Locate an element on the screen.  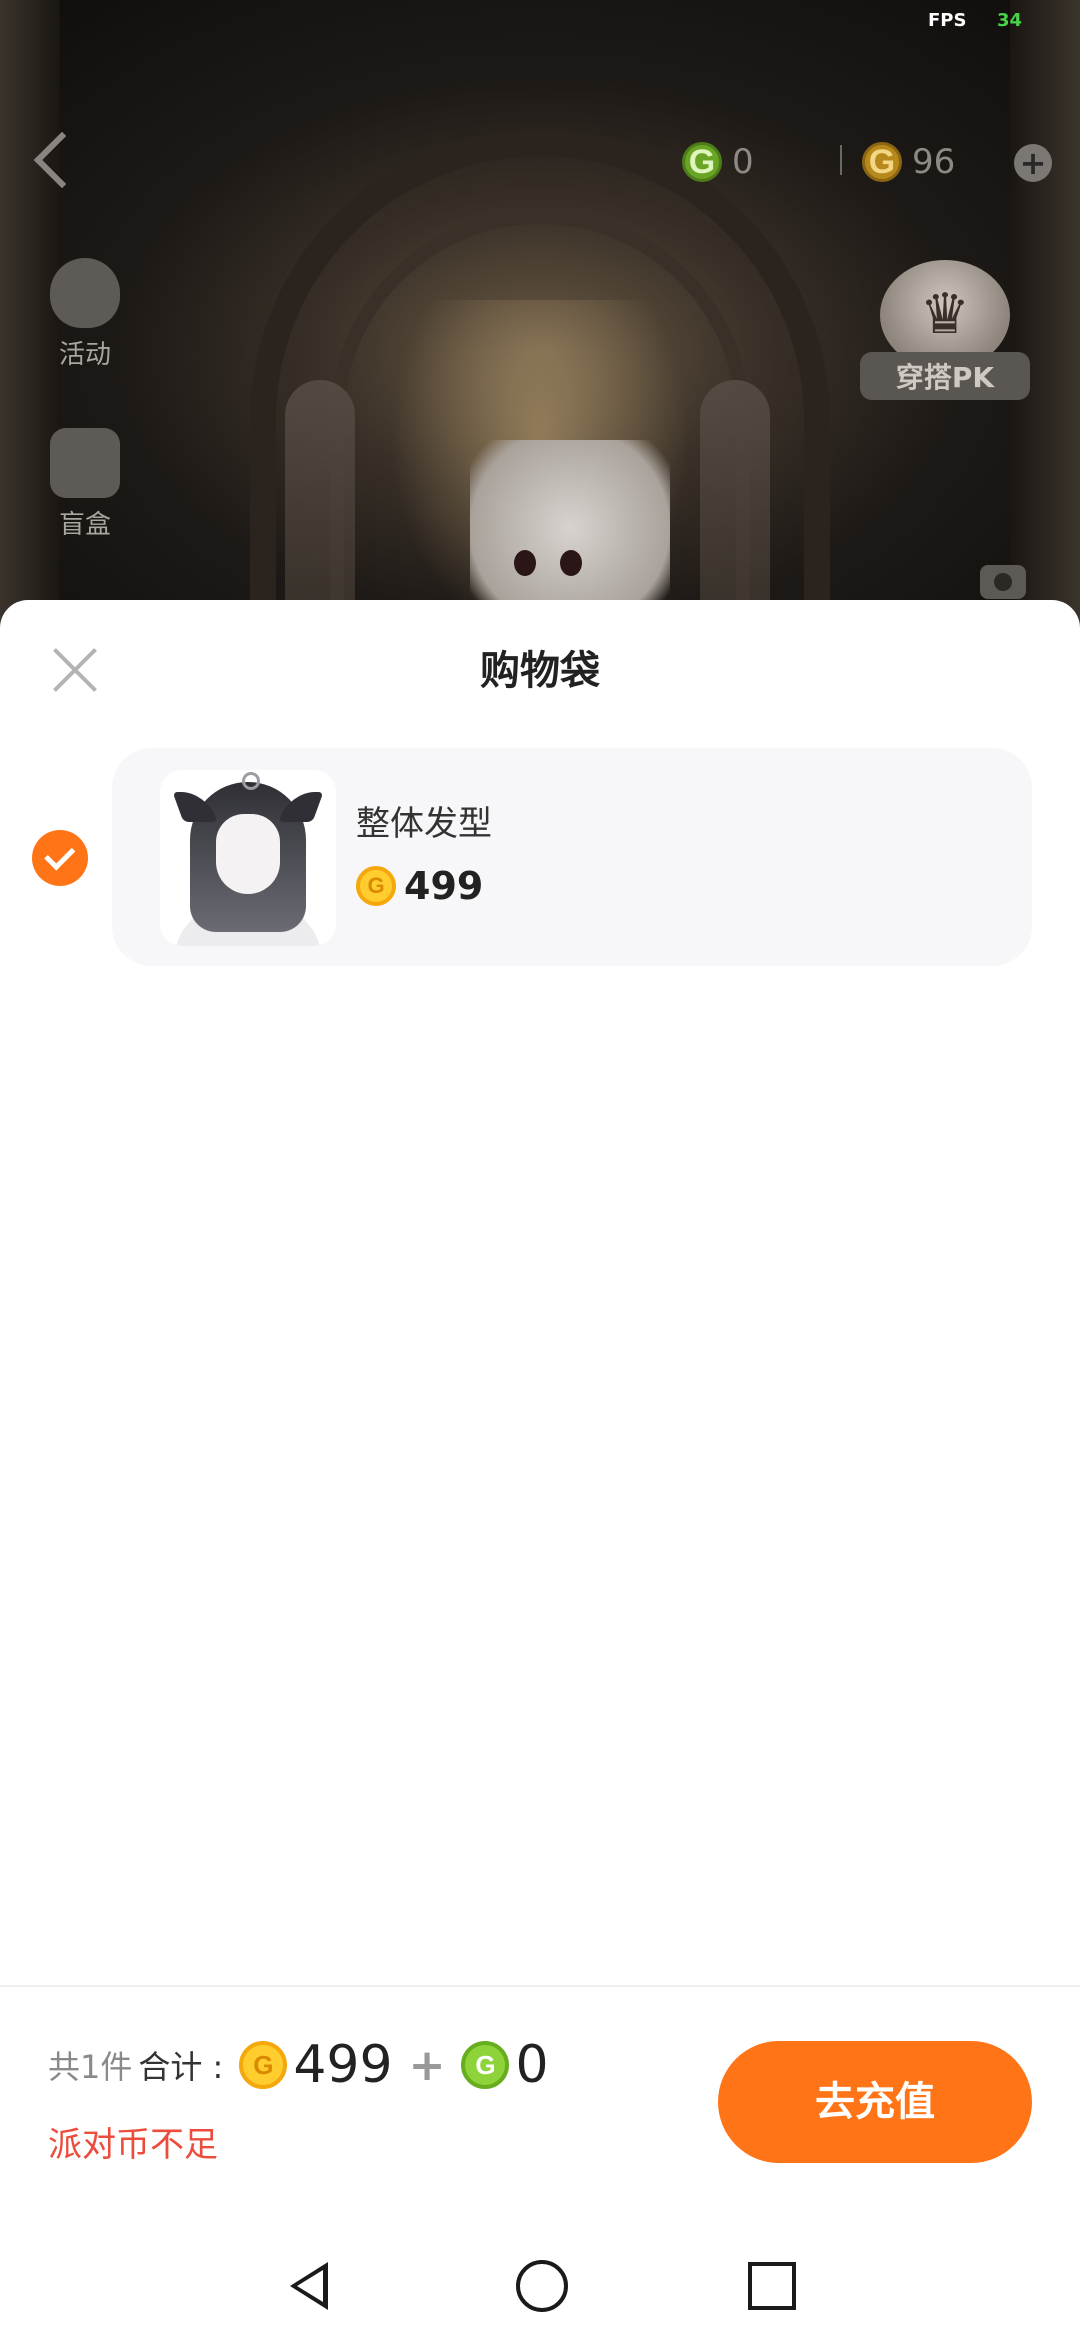
gold-total: 499 is located at coordinates (343, 2065).